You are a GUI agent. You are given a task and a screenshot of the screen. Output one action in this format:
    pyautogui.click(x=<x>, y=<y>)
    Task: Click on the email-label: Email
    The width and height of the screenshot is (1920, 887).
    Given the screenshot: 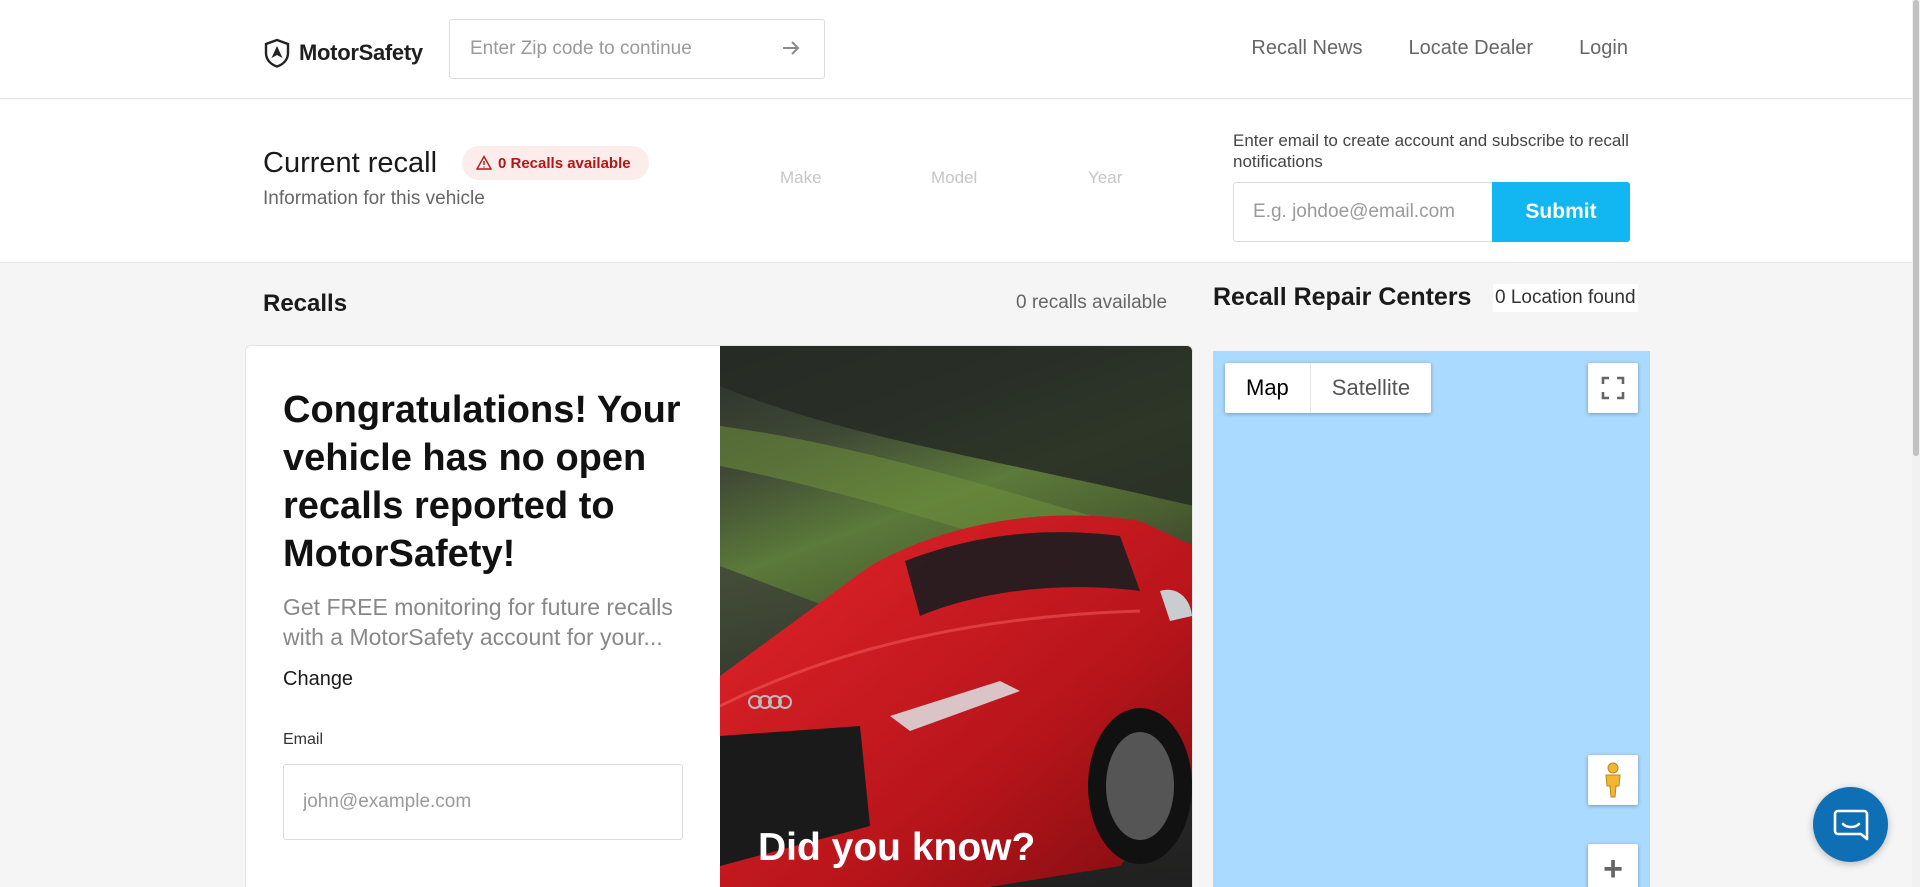 What is the action you would take?
    pyautogui.click(x=303, y=739)
    